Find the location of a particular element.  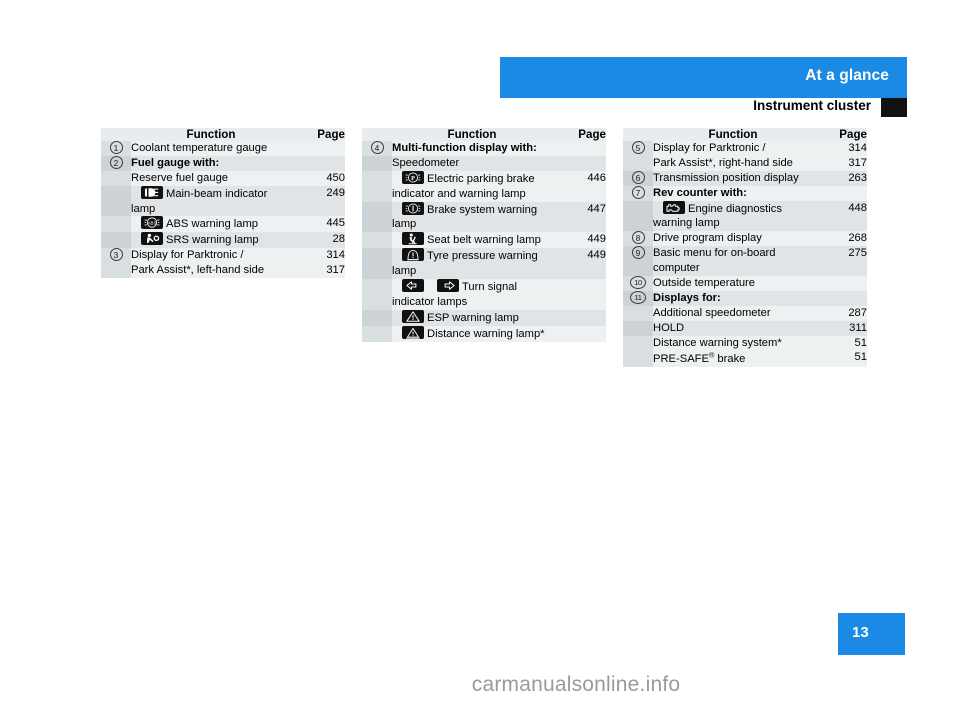

row-function-cell: ABS ABS warning lamp is located at coordinates (211, 224).